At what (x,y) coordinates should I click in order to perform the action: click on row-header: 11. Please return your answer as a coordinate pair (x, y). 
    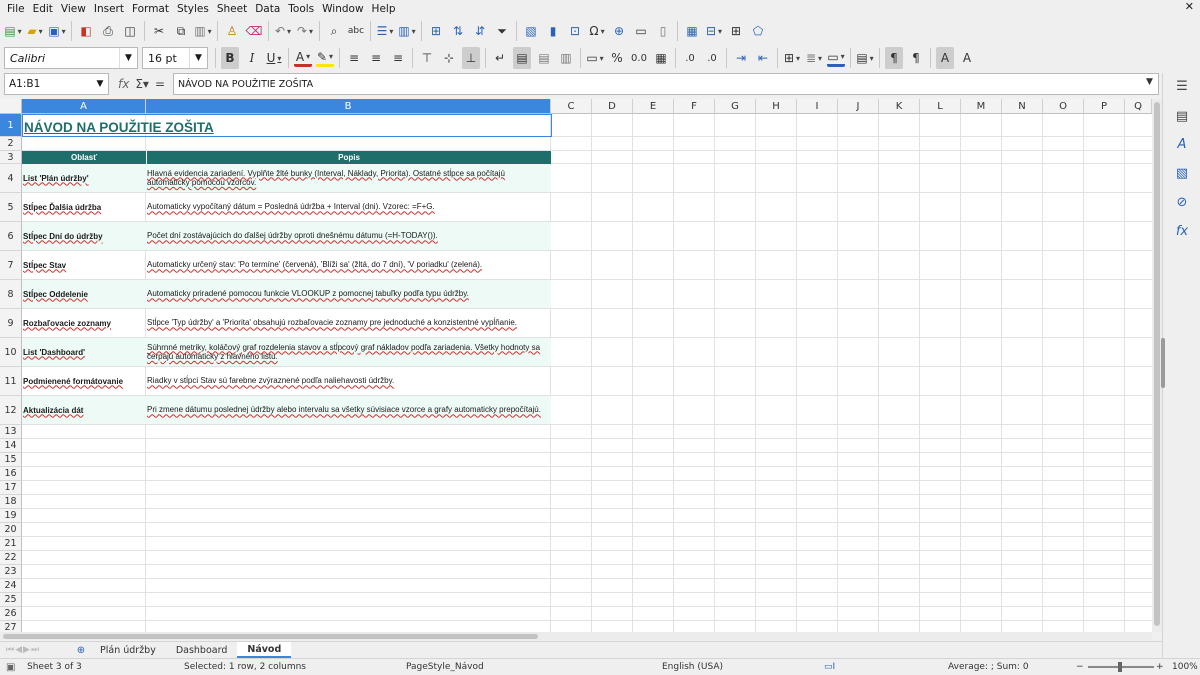
    Looking at the image, I should click on (11, 381).